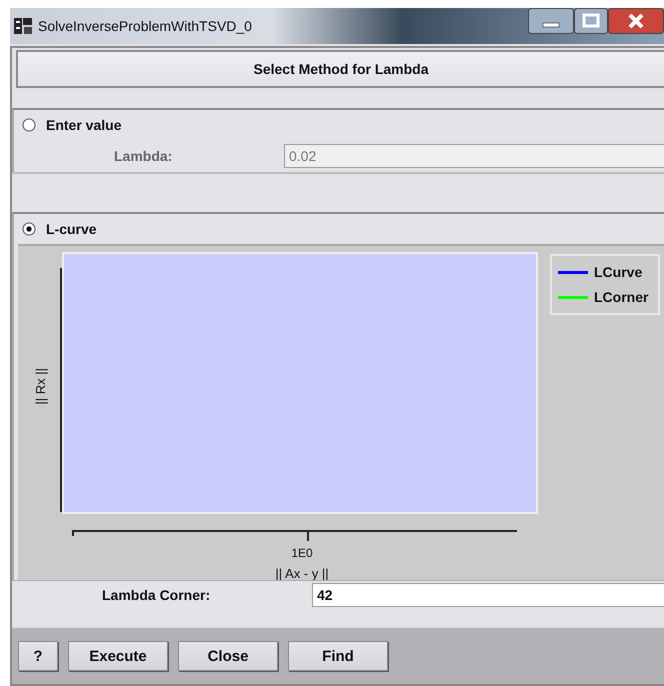  What do you see at coordinates (228, 656) in the screenshot?
I see `action-button: Close` at bounding box center [228, 656].